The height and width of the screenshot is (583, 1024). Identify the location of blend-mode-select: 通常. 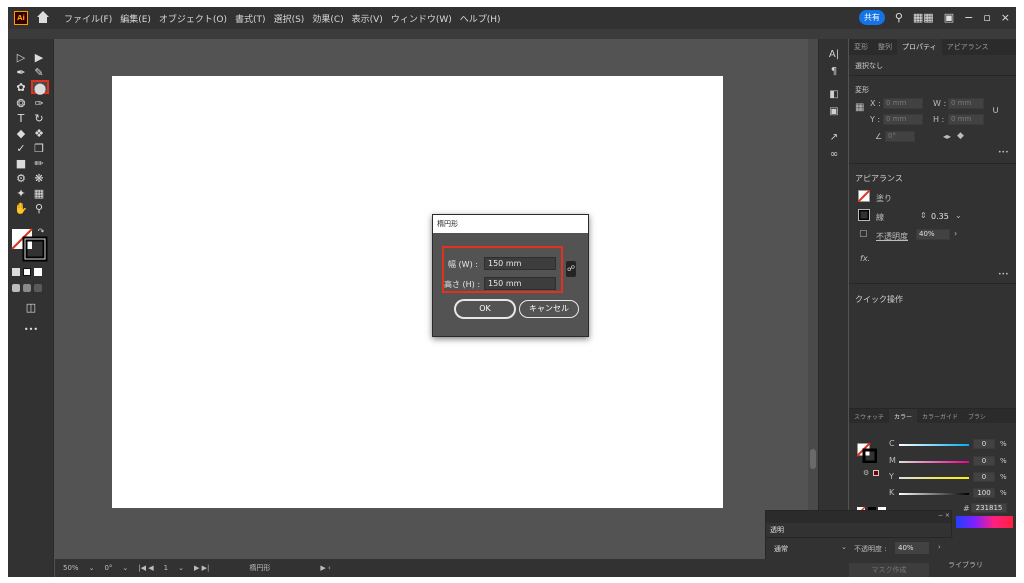
(781, 549).